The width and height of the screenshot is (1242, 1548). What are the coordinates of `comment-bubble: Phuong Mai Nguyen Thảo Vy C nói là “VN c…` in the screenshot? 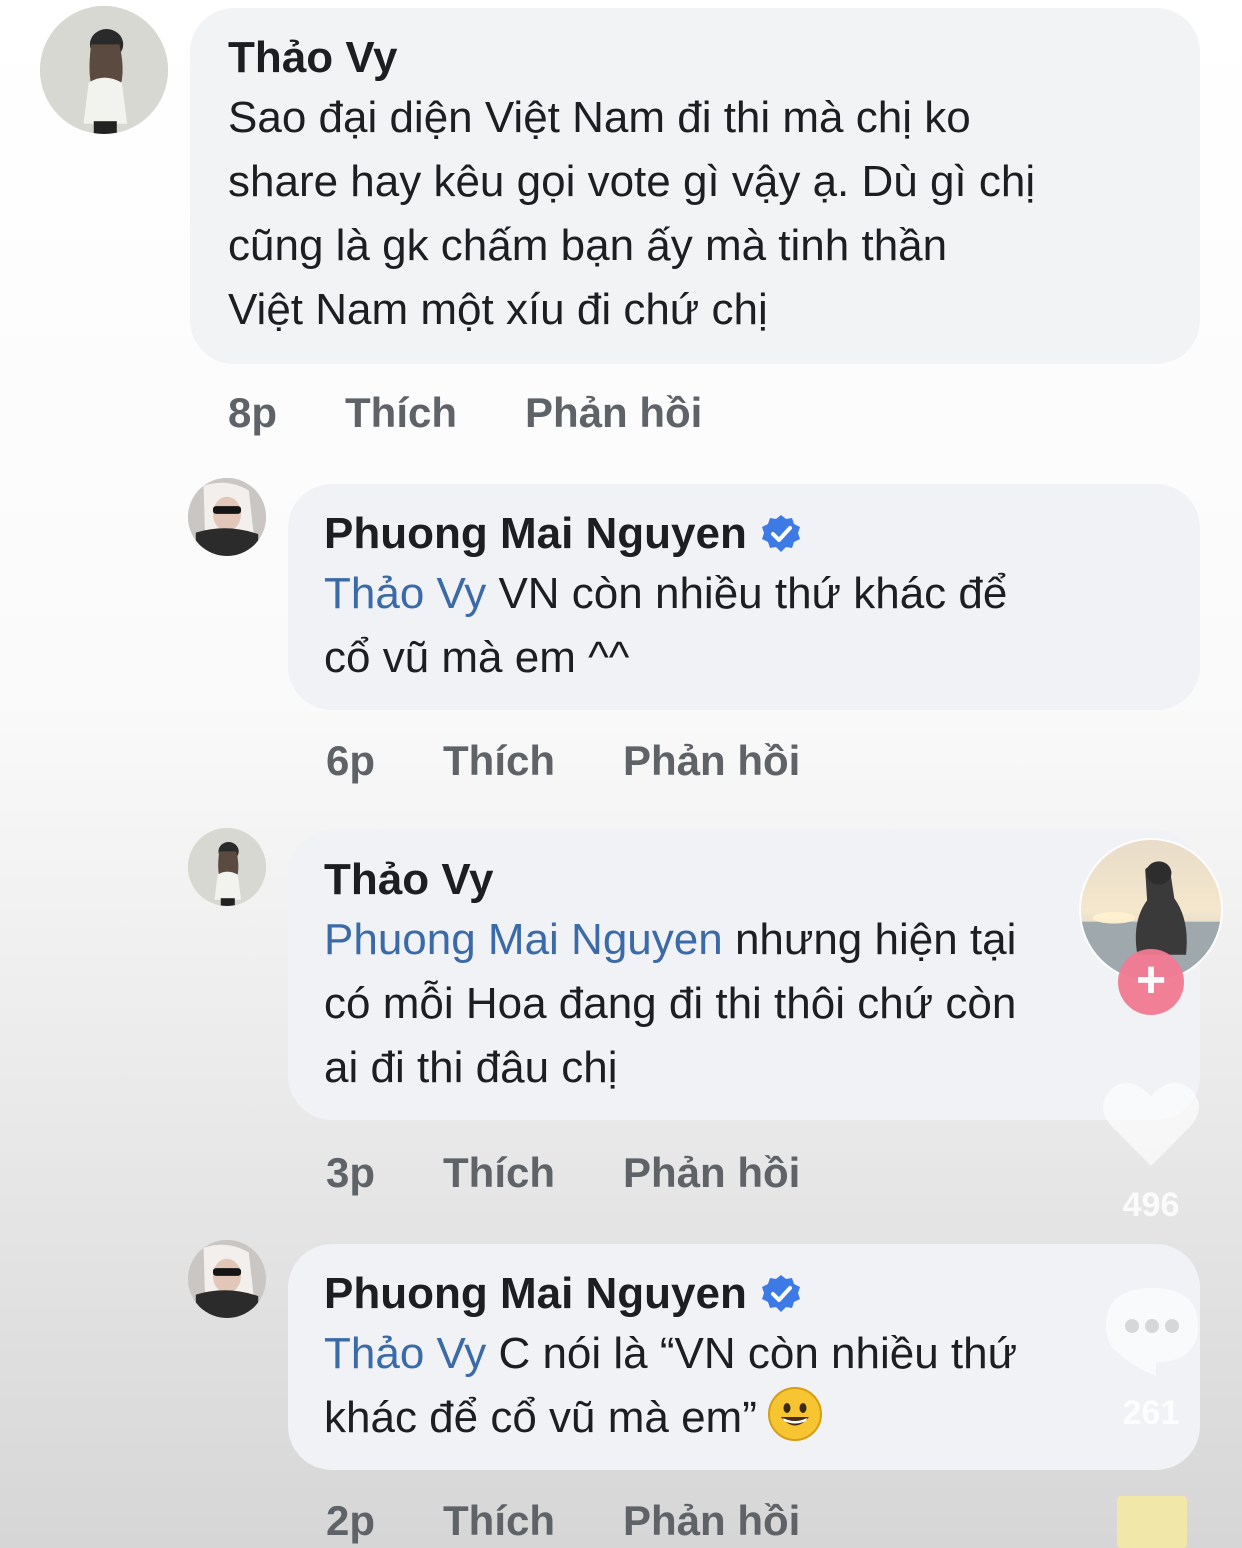 It's located at (744, 1357).